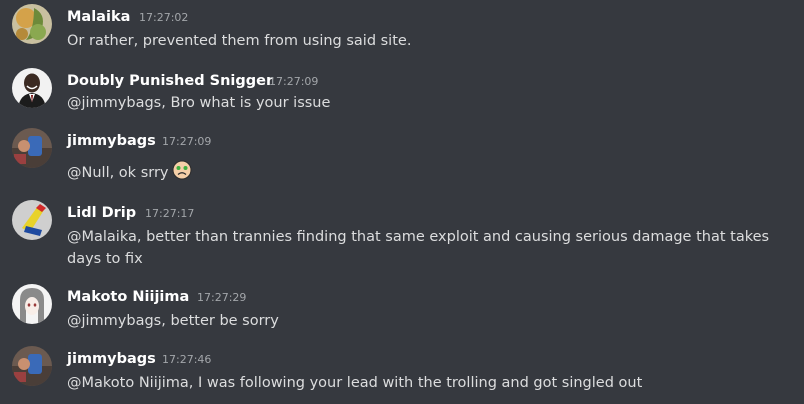 The height and width of the screenshot is (404, 804). What do you see at coordinates (187, 359) in the screenshot?
I see `timestamp: 17:27:46` at bounding box center [187, 359].